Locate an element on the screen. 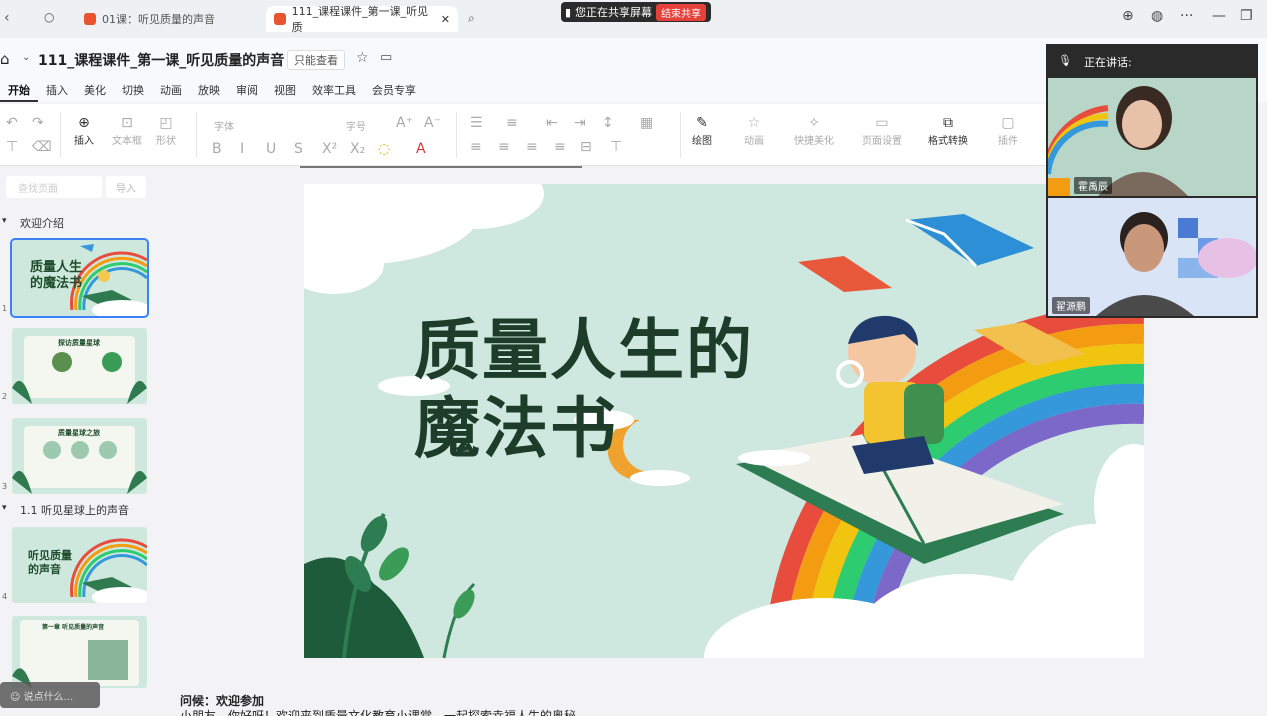 The height and width of the screenshot is (716, 1267). menu-review: 审阅 is located at coordinates (247, 91).